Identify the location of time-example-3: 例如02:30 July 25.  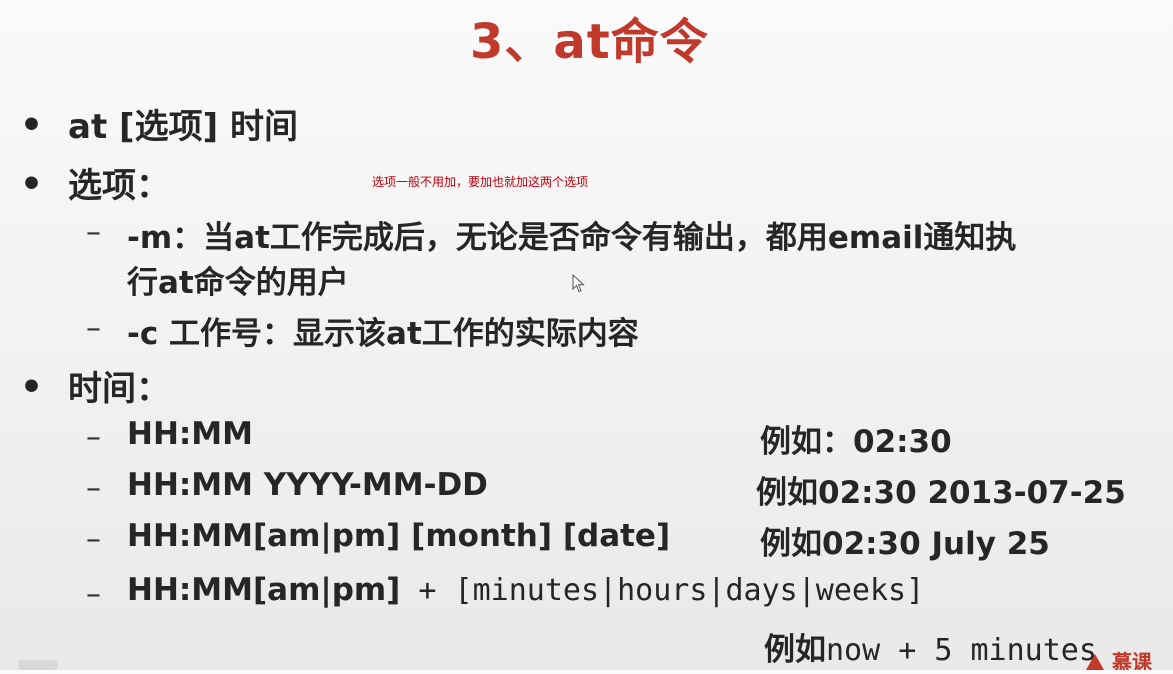
(905, 544).